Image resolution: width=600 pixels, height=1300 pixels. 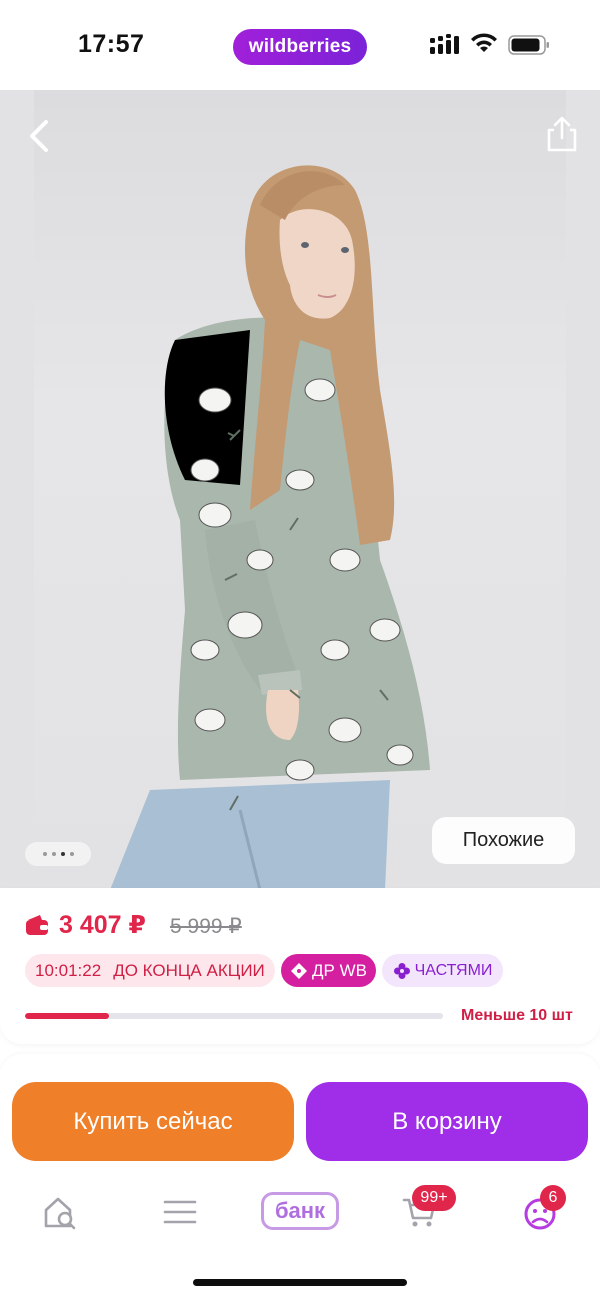 I want to click on tab-bank: банк, so click(x=300, y=1211).